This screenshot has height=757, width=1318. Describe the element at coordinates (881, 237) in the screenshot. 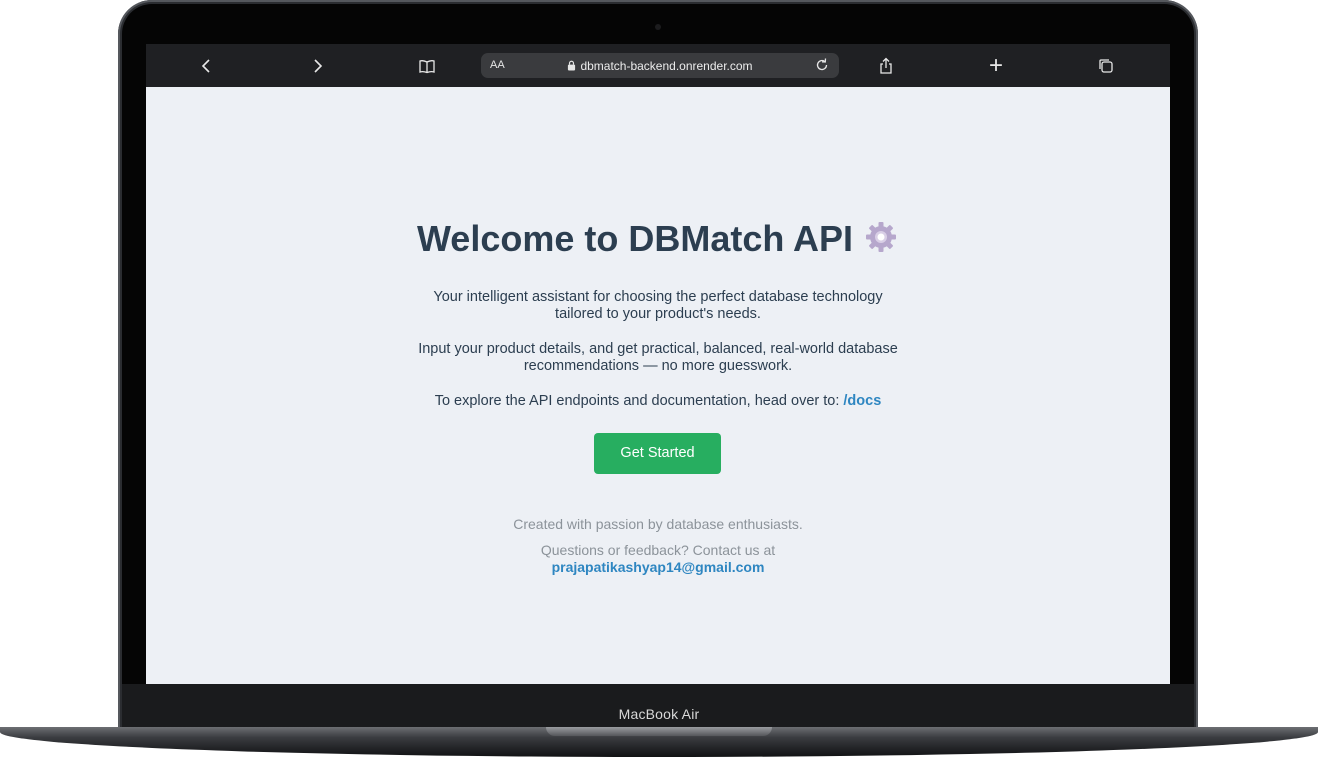

I see `gear-icon` at that location.